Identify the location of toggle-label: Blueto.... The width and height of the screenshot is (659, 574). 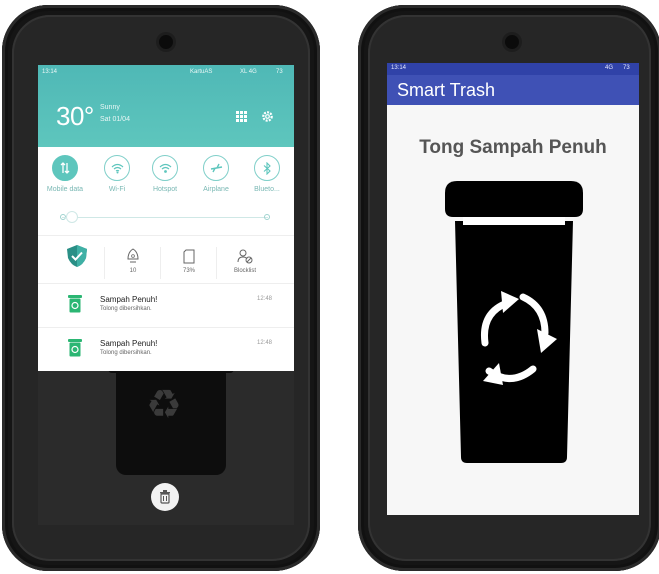
(267, 189).